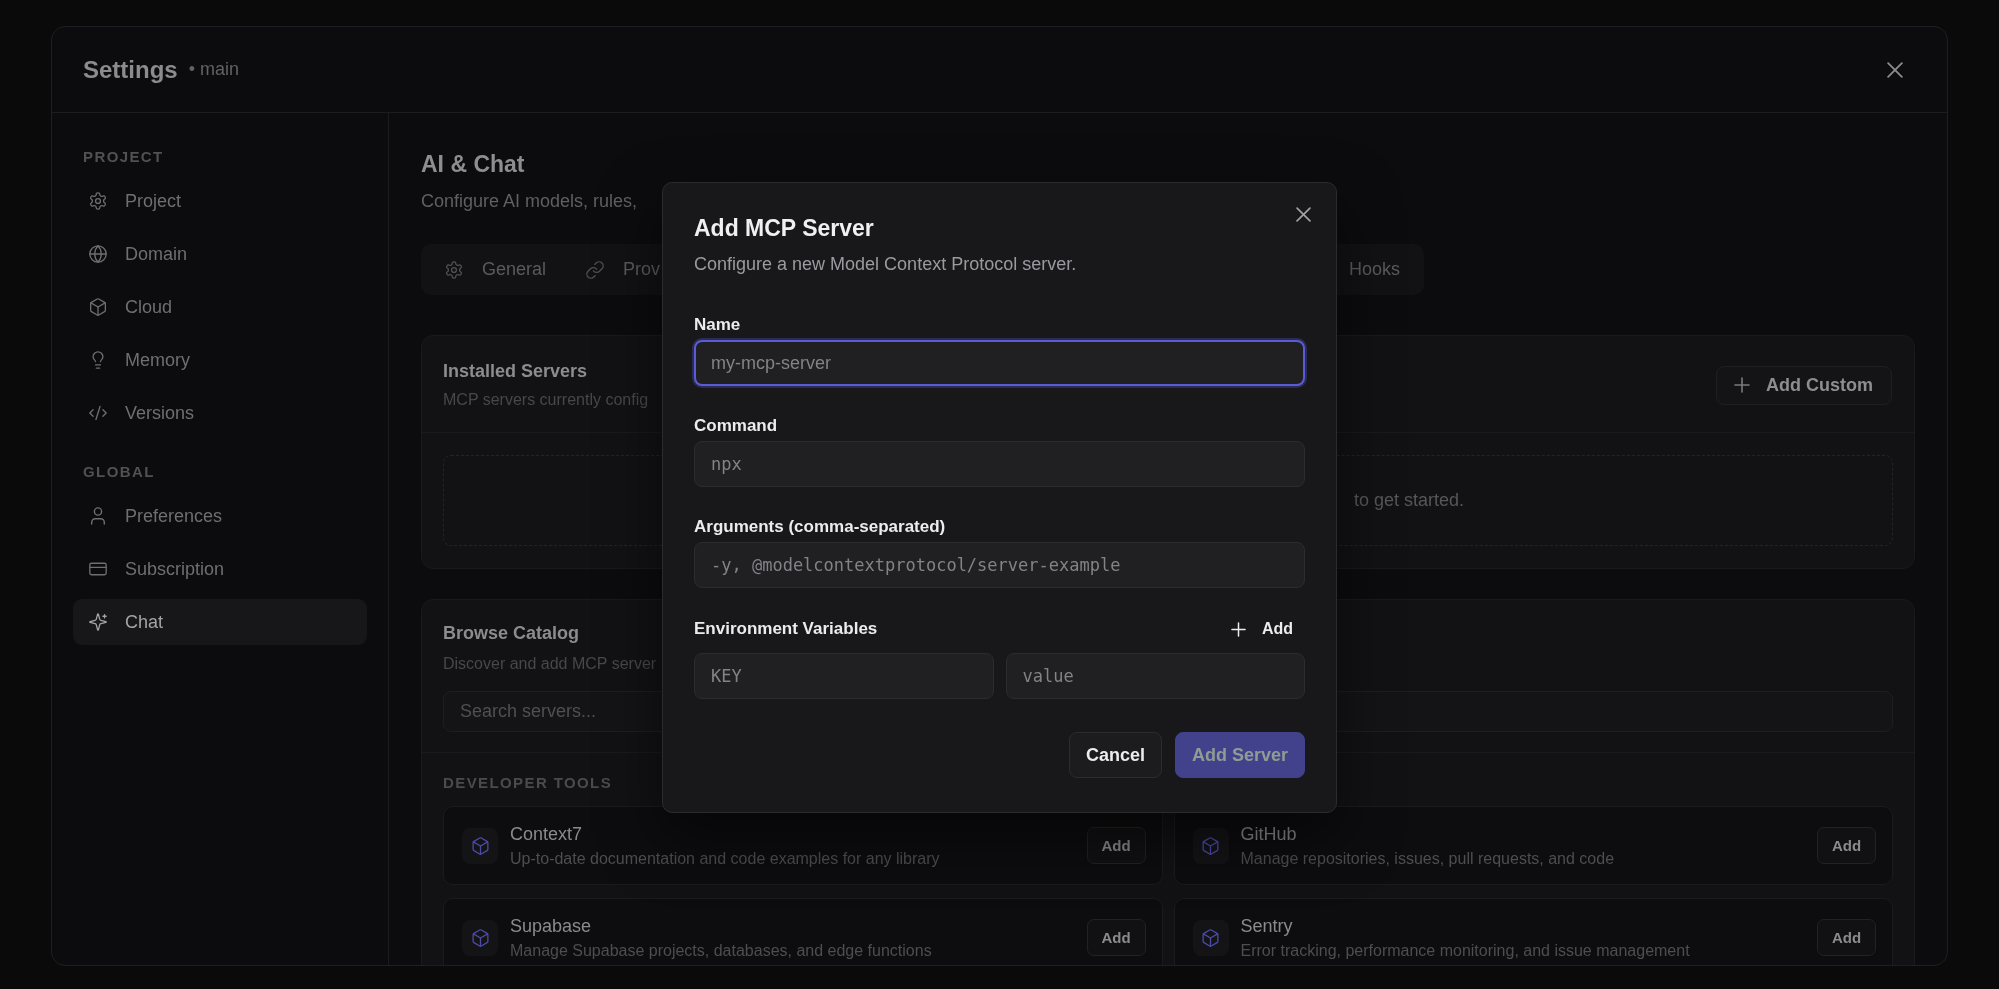  I want to click on server-name: Sentry, so click(1266, 925).